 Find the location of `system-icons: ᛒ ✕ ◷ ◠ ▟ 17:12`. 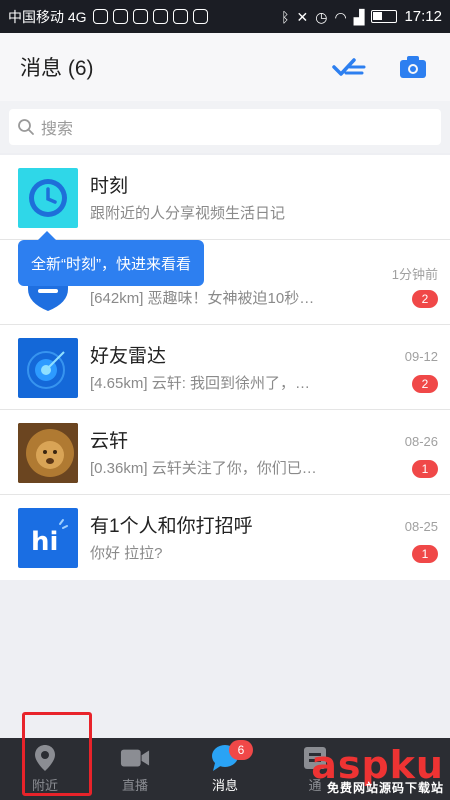

system-icons: ᛒ ✕ ◷ ◠ ▟ 17:12 is located at coordinates (361, 16).